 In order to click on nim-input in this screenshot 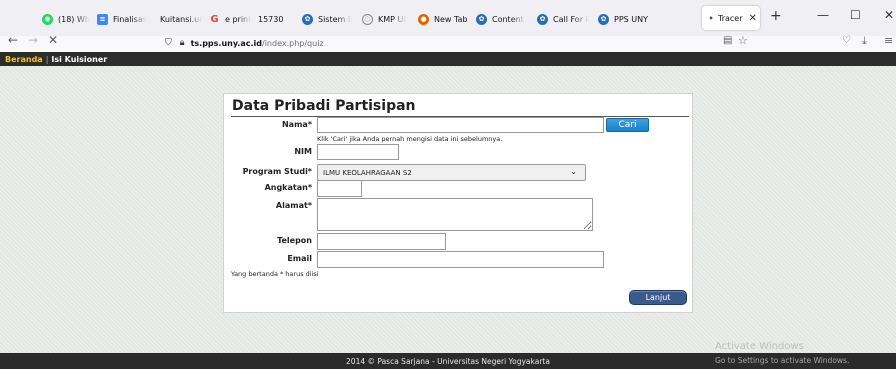, I will do `click(358, 152)`.